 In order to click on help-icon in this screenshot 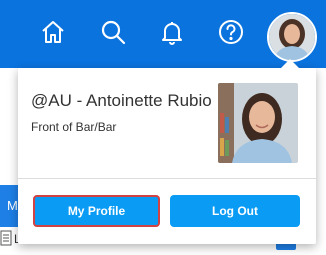, I will do `click(231, 32)`.